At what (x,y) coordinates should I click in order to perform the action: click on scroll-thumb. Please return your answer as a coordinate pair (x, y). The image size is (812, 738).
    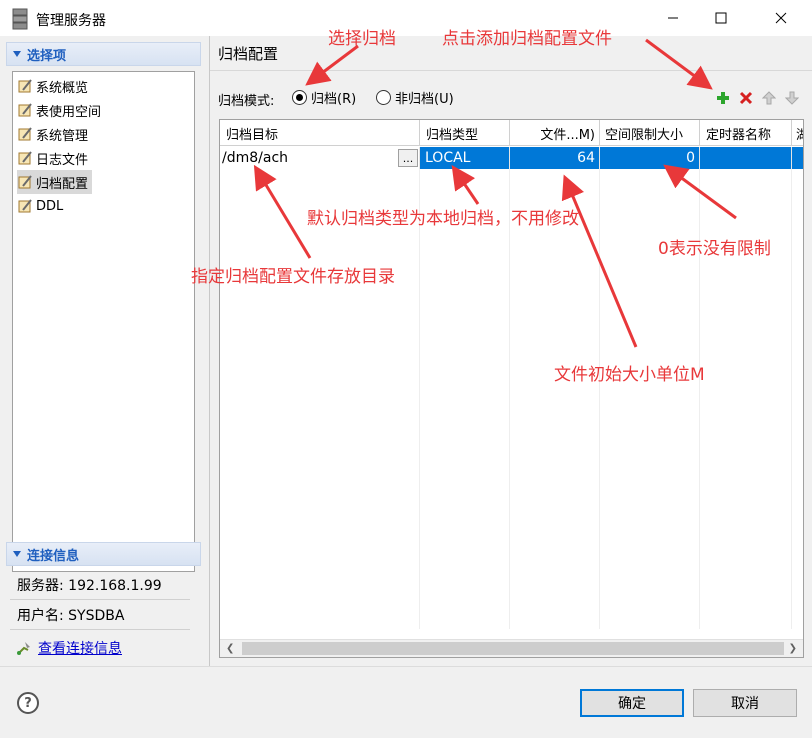
    Looking at the image, I should click on (513, 648).